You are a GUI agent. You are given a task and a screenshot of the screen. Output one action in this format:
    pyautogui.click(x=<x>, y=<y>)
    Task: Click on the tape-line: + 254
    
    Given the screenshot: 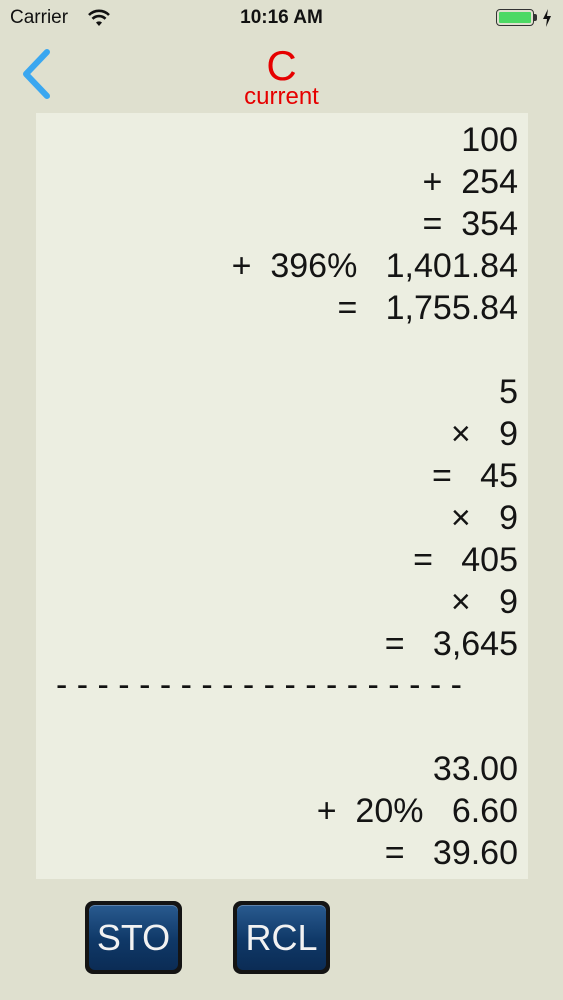 What is the action you would take?
    pyautogui.click(x=470, y=182)
    